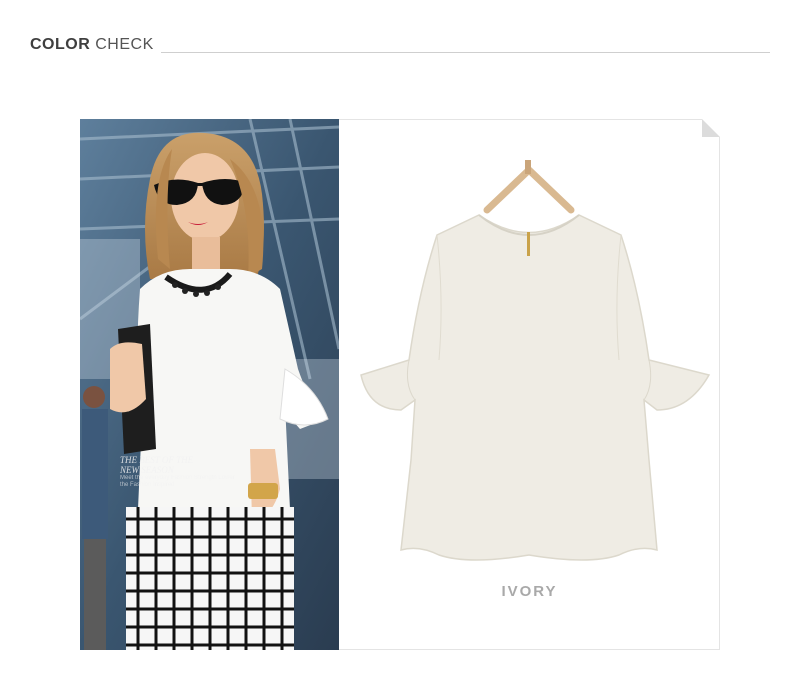  I want to click on photo-caption-line2: NEW SEASON, so click(147, 470).